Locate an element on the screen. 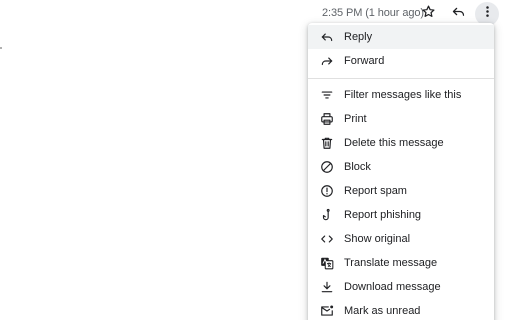  menu-item-download: Download message is located at coordinates (401, 287).